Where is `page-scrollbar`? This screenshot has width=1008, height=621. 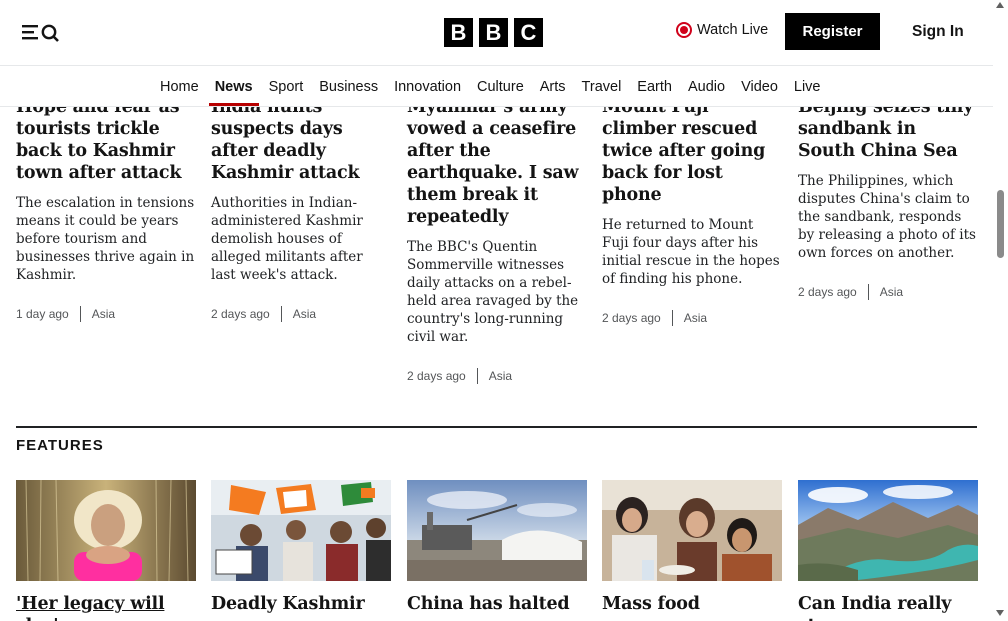
page-scrollbar is located at coordinates (1000, 310).